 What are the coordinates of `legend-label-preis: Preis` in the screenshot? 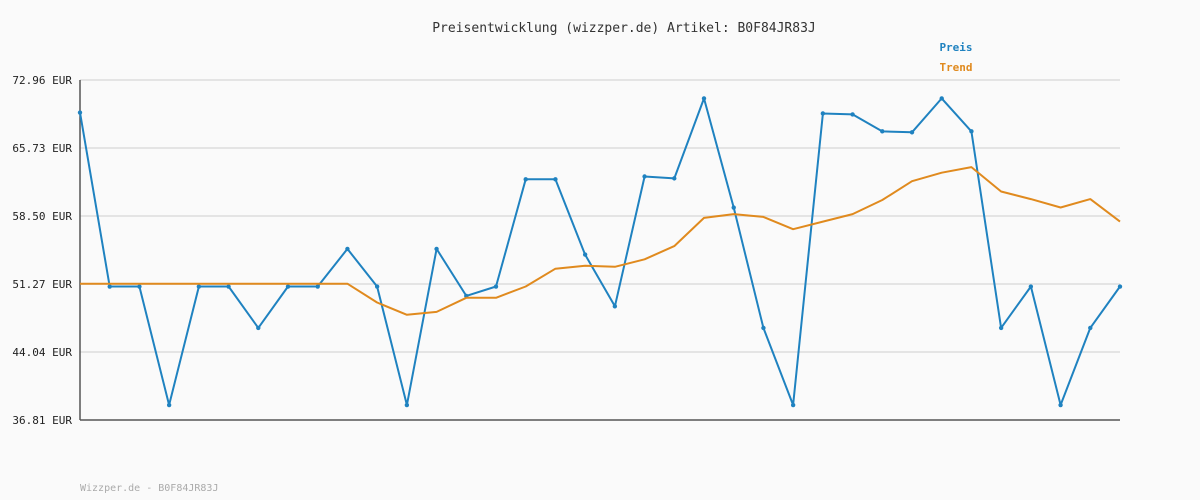 It's located at (955, 47).